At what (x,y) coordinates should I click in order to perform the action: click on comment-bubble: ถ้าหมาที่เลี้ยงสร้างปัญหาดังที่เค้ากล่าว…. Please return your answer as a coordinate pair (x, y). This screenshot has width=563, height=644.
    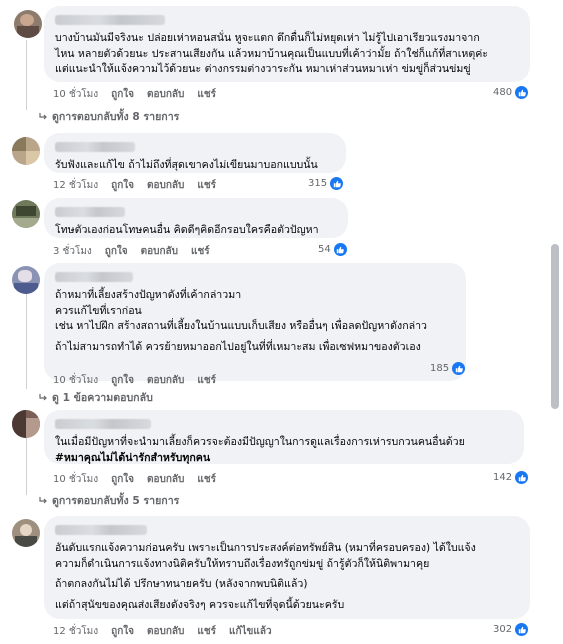
    Looking at the image, I should click on (255, 322).